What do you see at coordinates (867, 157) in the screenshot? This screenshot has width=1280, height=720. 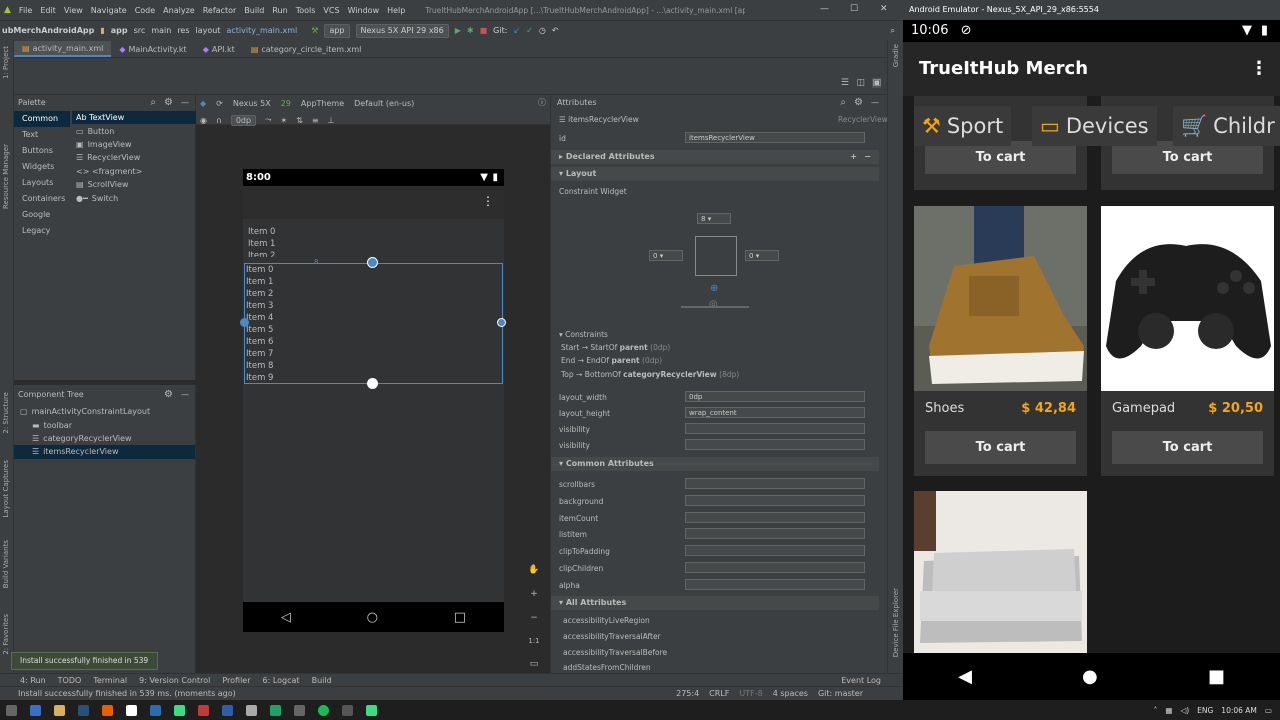 I see `remove-attribute-icon: −` at bounding box center [867, 157].